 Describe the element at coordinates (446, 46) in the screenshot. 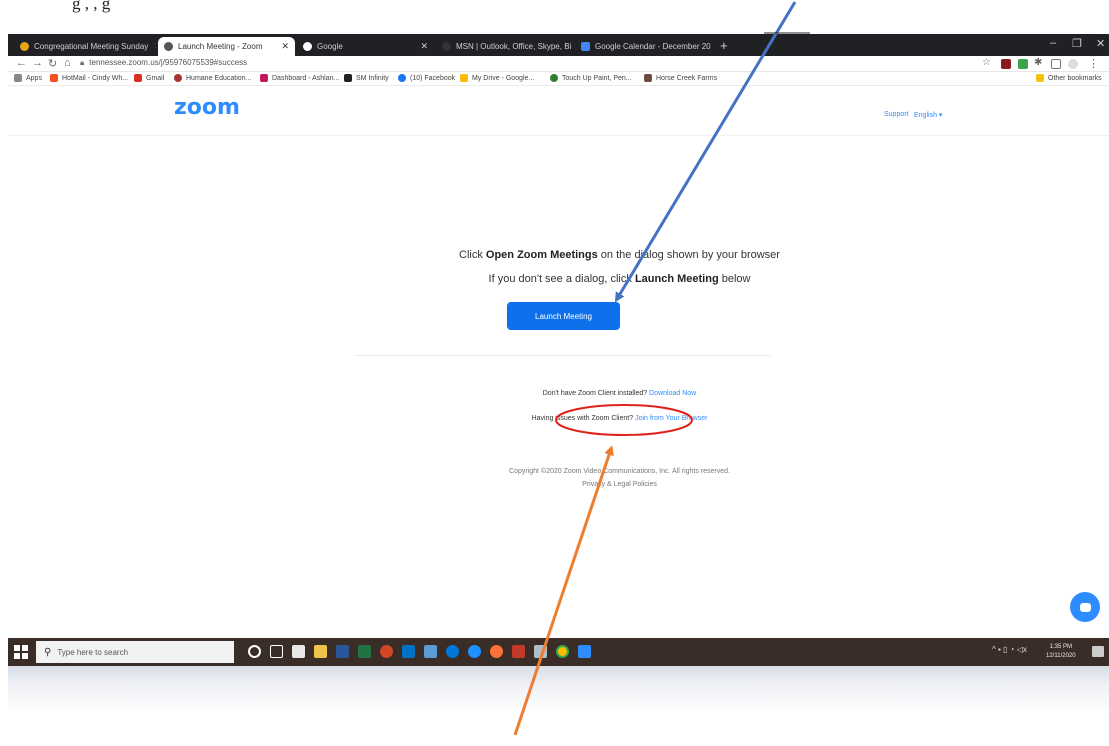

I see `msn-favicon-icon` at that location.